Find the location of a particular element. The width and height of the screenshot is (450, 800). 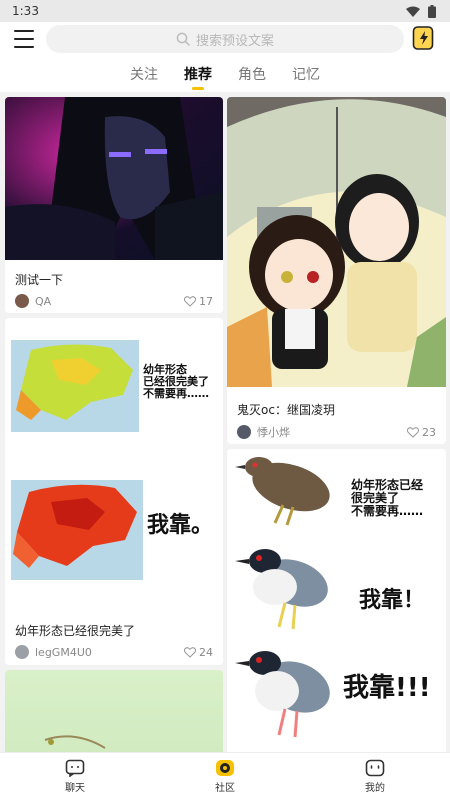

like-button: 24 is located at coordinates (198, 652).